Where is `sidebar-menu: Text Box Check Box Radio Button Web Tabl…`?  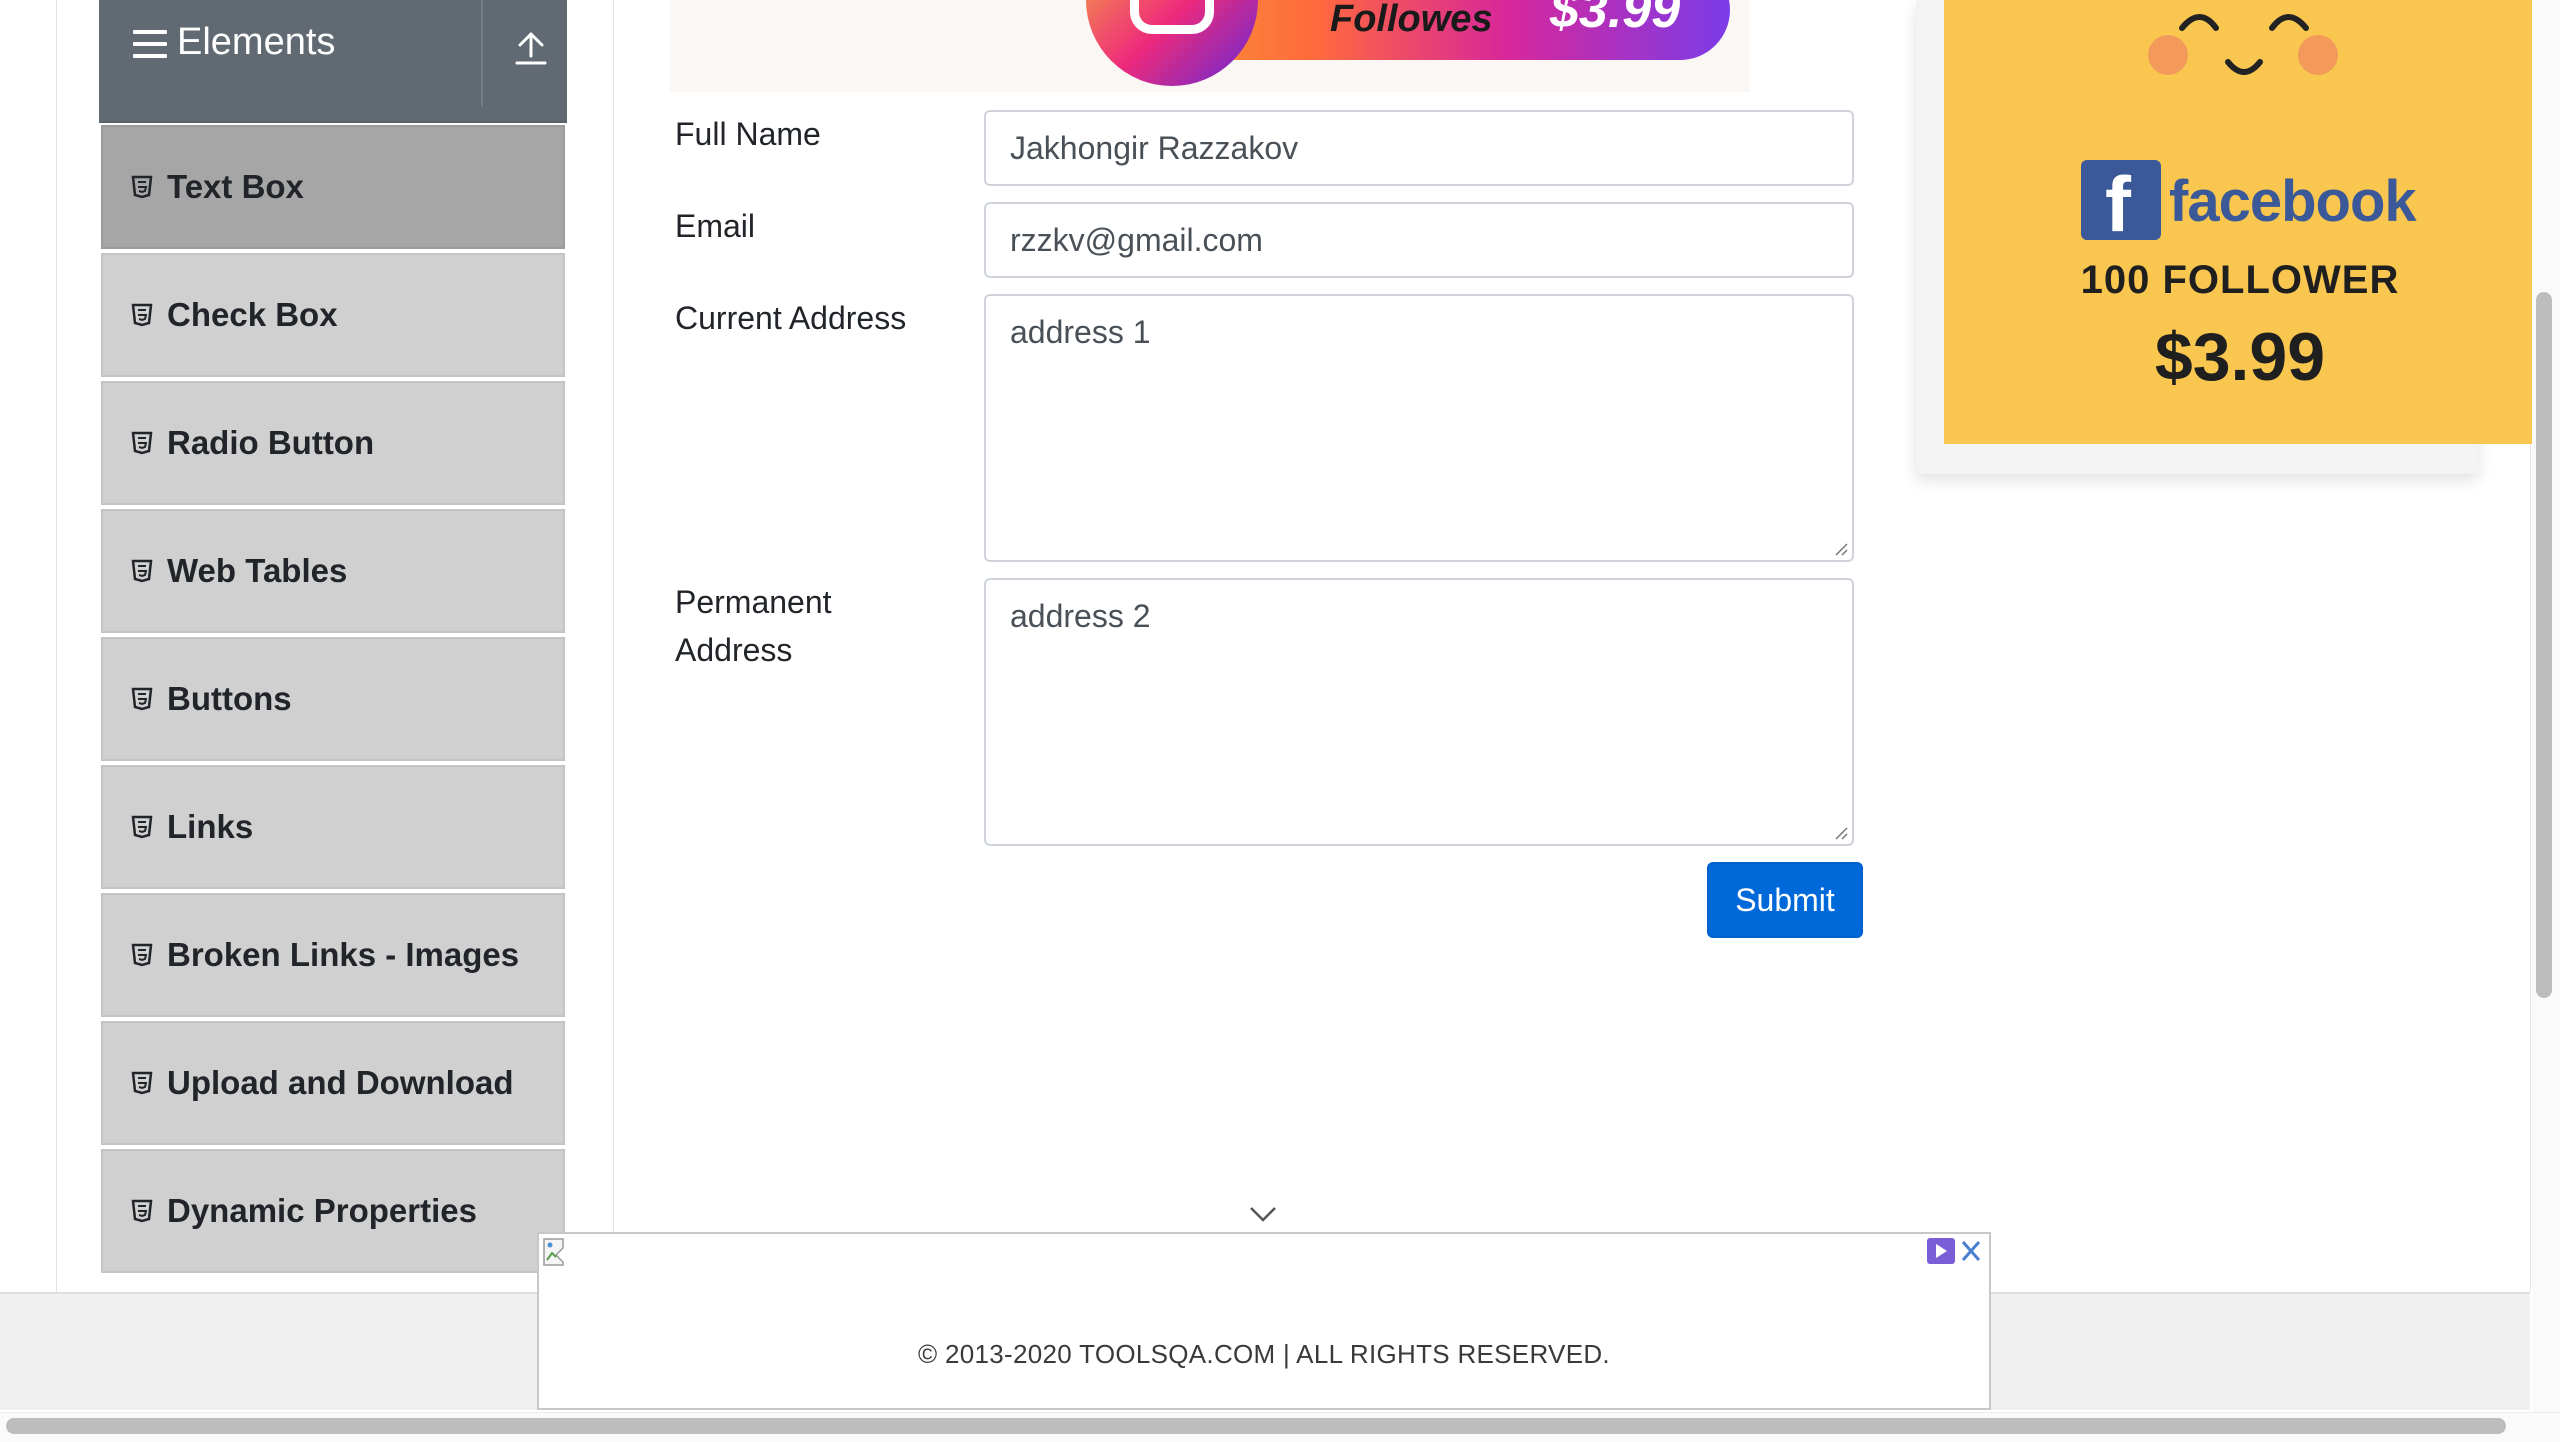
sidebar-menu: Text Box Check Box Radio Button Web Tabl… is located at coordinates (333, 701).